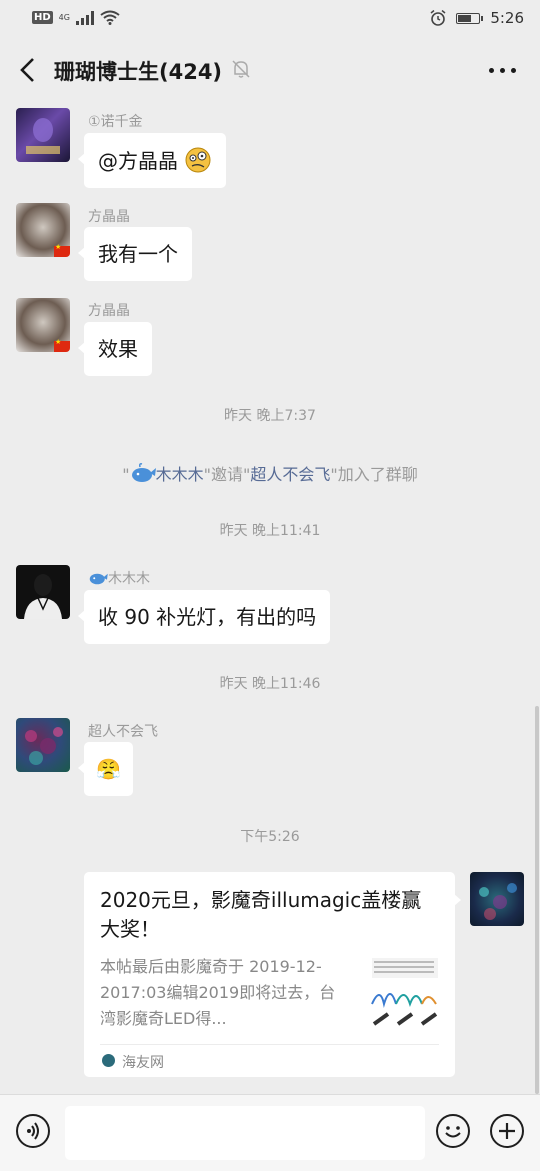 This screenshot has height=1171, width=540. What do you see at coordinates (502, 70) in the screenshot?
I see `more-options-button` at bounding box center [502, 70].